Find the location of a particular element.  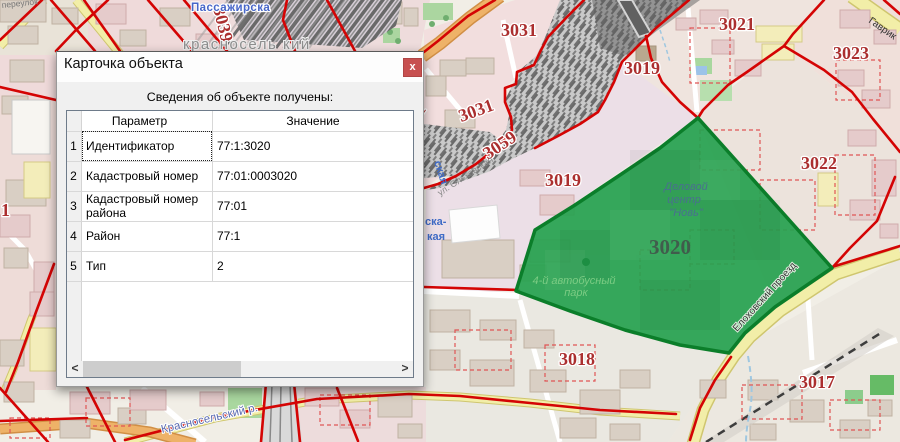

svg-text: Пассажирска is located at coordinates (230, 8).